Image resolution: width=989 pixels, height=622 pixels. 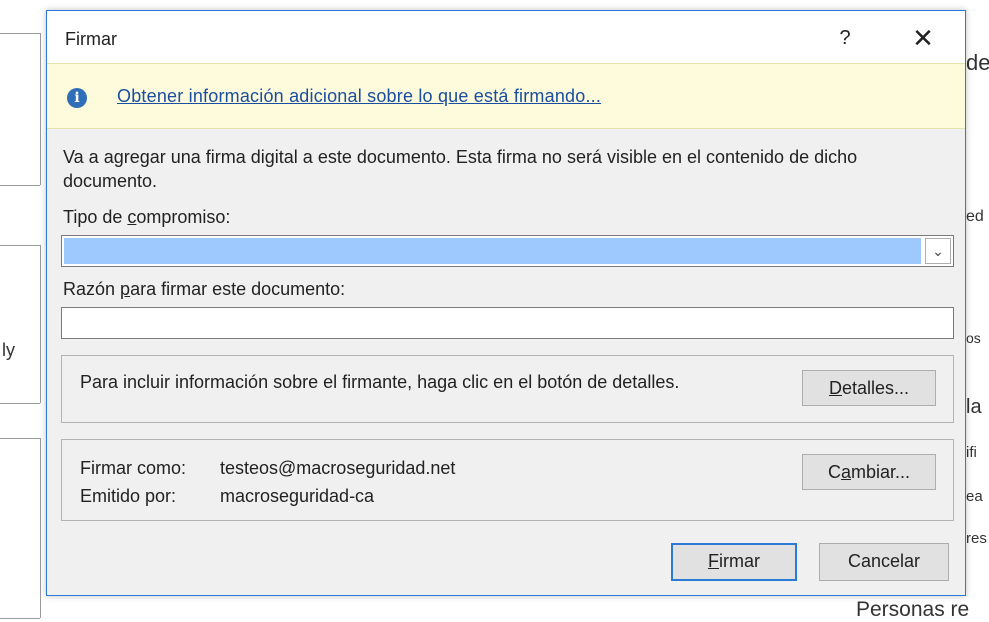 I want to click on close-icon: ✕, so click(x=923, y=38).